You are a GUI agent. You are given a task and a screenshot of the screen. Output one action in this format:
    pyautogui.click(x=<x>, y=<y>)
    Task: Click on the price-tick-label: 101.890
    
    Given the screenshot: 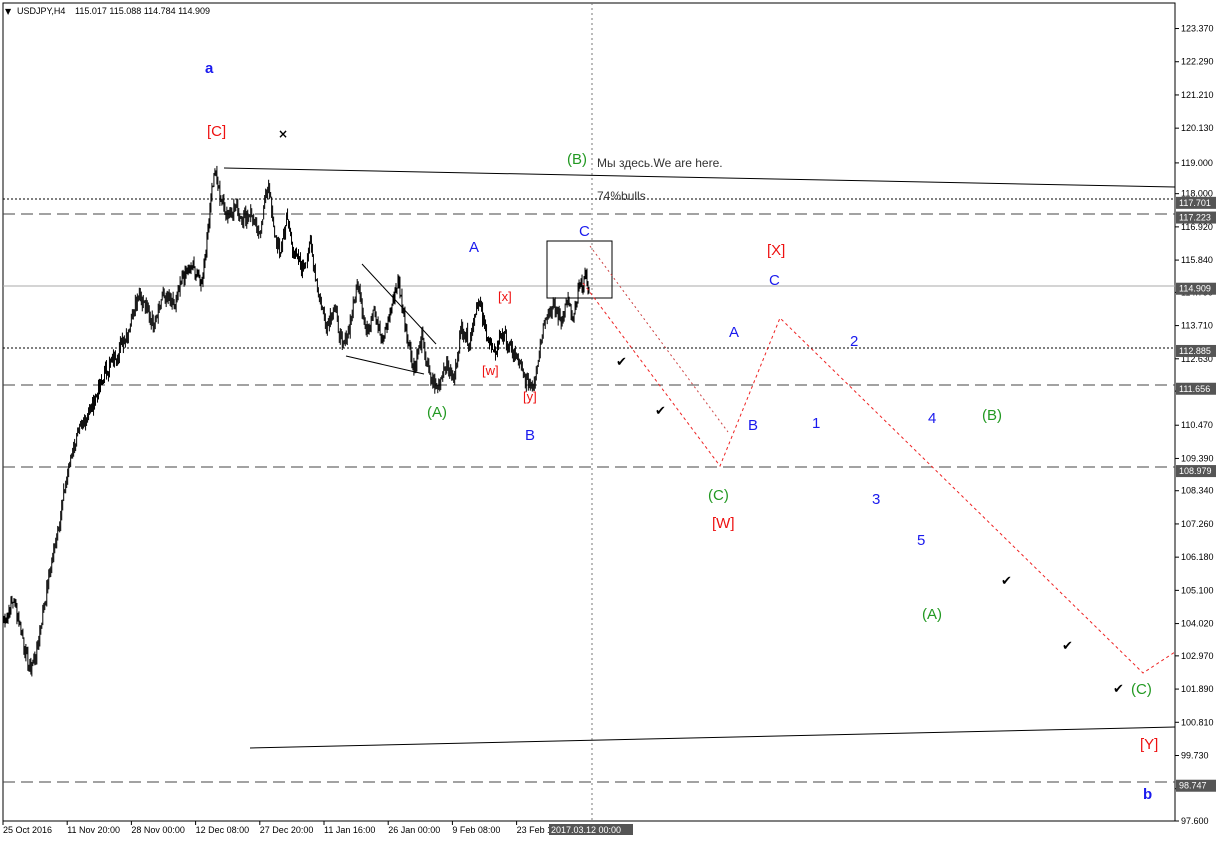 What is the action you would take?
    pyautogui.click(x=1197, y=689)
    